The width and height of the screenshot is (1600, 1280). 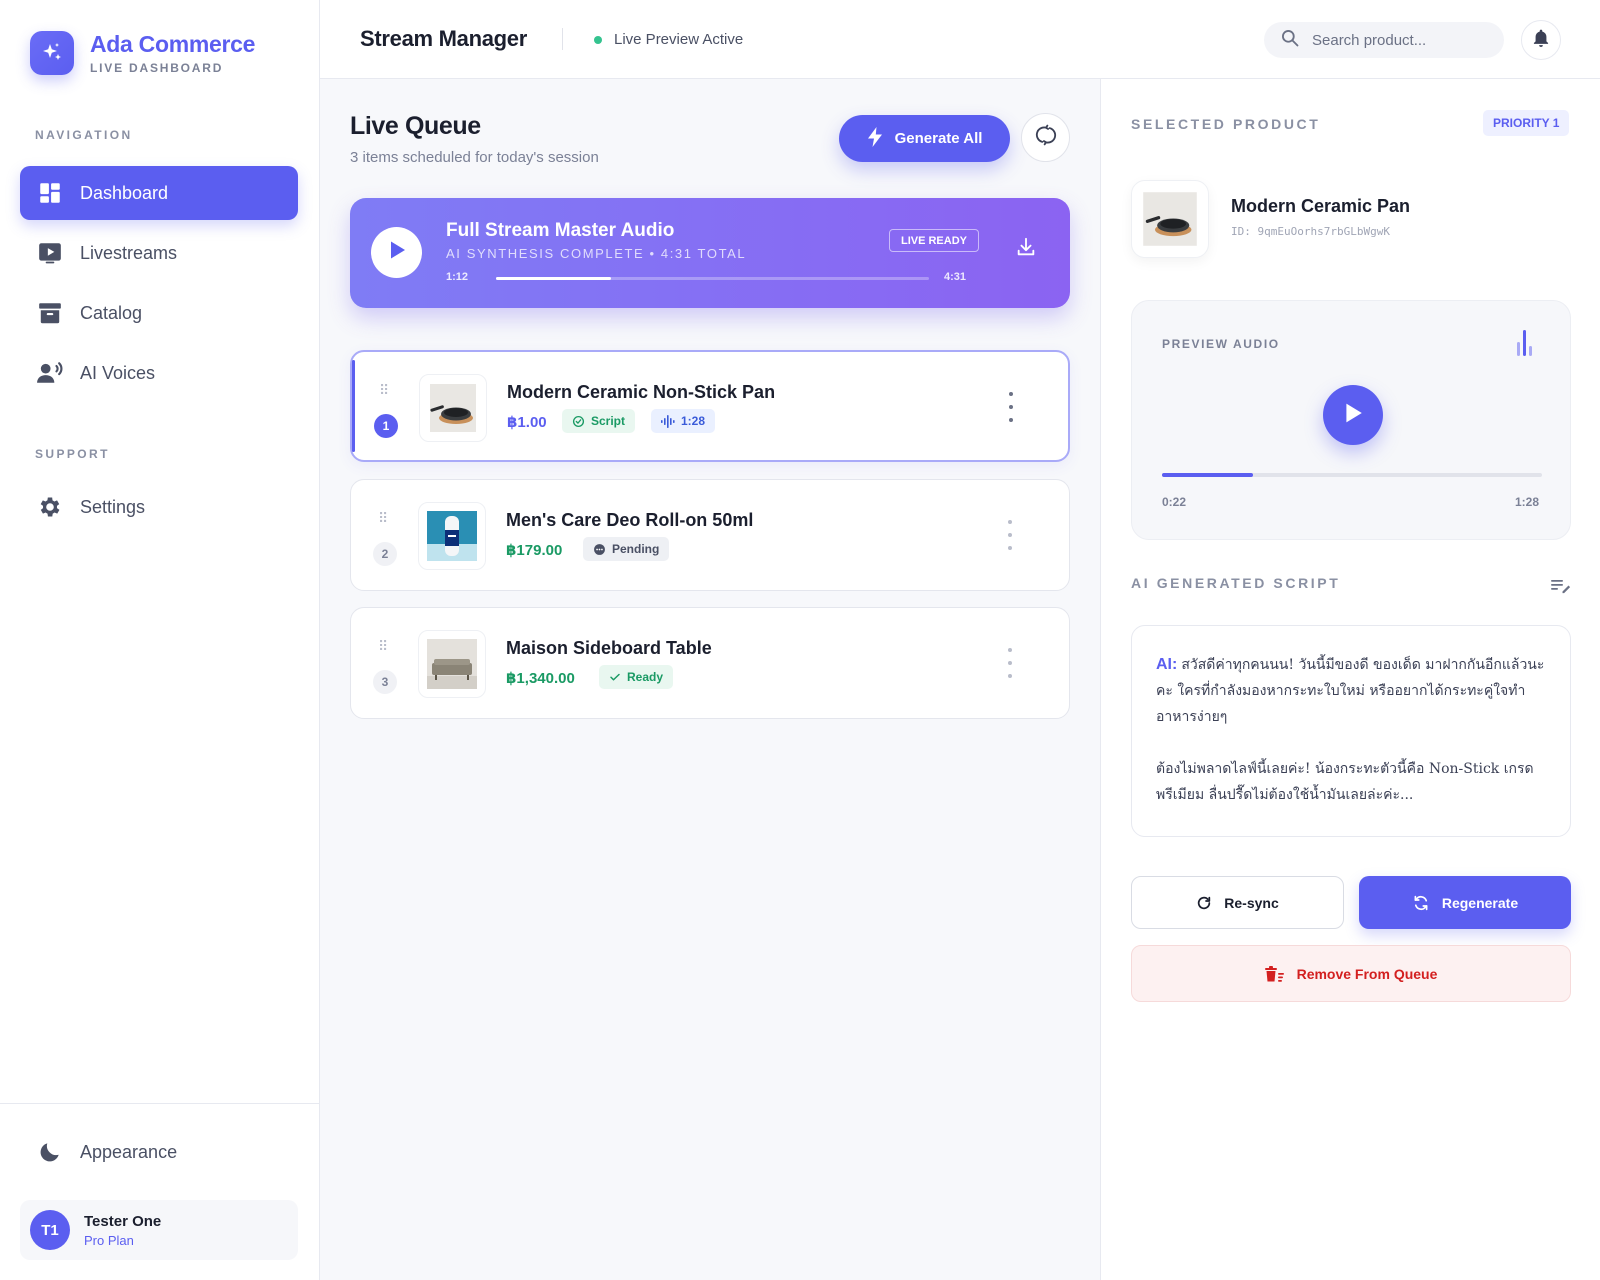 What do you see at coordinates (386, 426) in the screenshot?
I see `queue-index-badge: 1` at bounding box center [386, 426].